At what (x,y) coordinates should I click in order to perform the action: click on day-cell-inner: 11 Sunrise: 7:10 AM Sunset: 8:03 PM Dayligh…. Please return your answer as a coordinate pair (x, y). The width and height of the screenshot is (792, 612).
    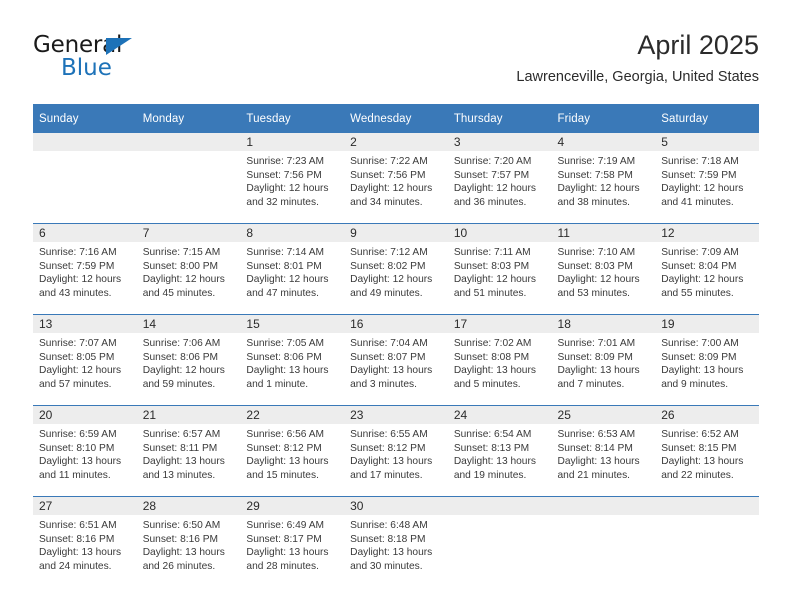
    Looking at the image, I should click on (603, 269).